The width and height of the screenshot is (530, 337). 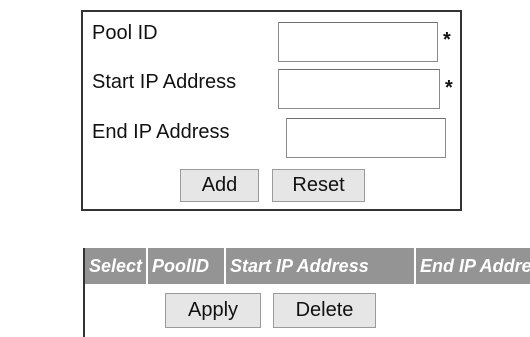 What do you see at coordinates (447, 40) in the screenshot?
I see `pool-id-required-marker: *` at bounding box center [447, 40].